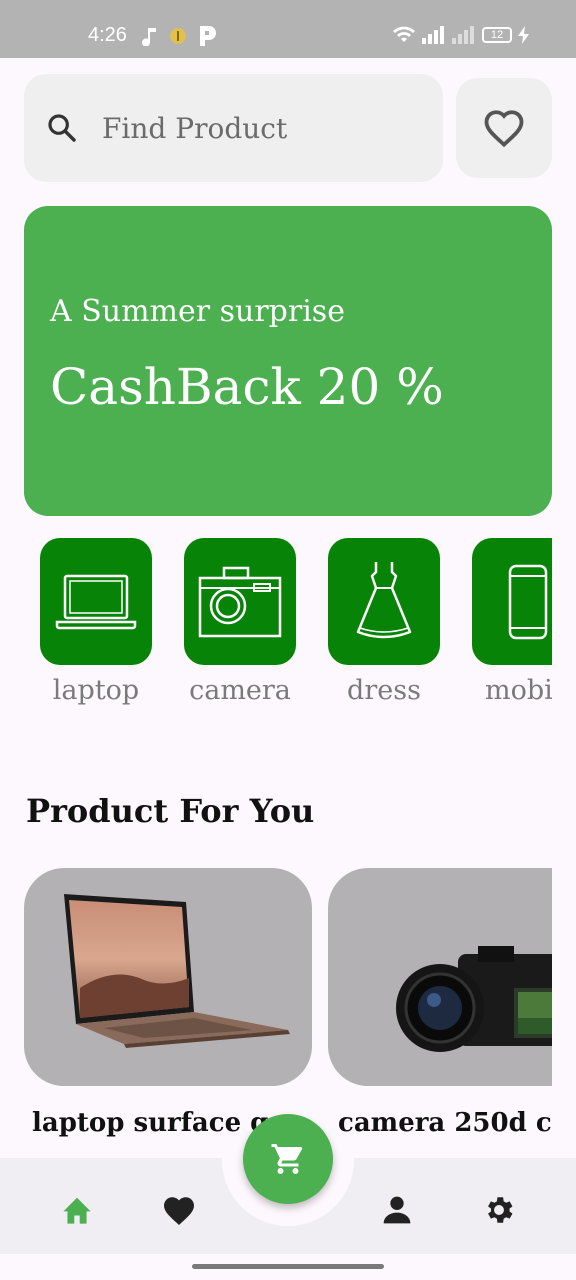 Image resolution: width=576 pixels, height=1280 pixels. I want to click on person-icon, so click(397, 1210).